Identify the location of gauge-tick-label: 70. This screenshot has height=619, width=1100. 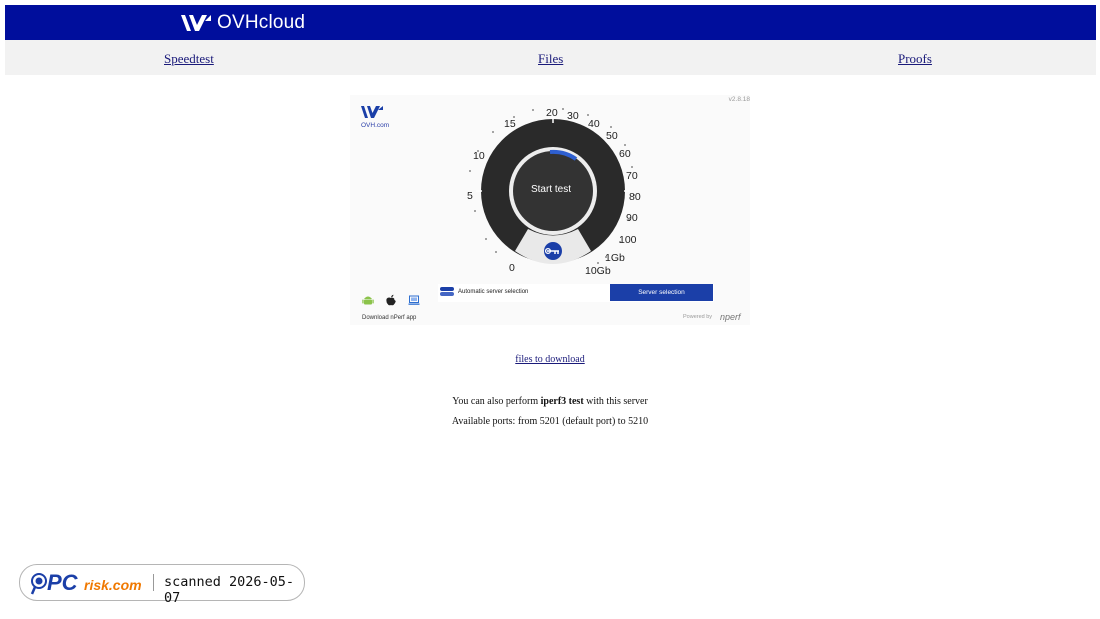
(632, 176).